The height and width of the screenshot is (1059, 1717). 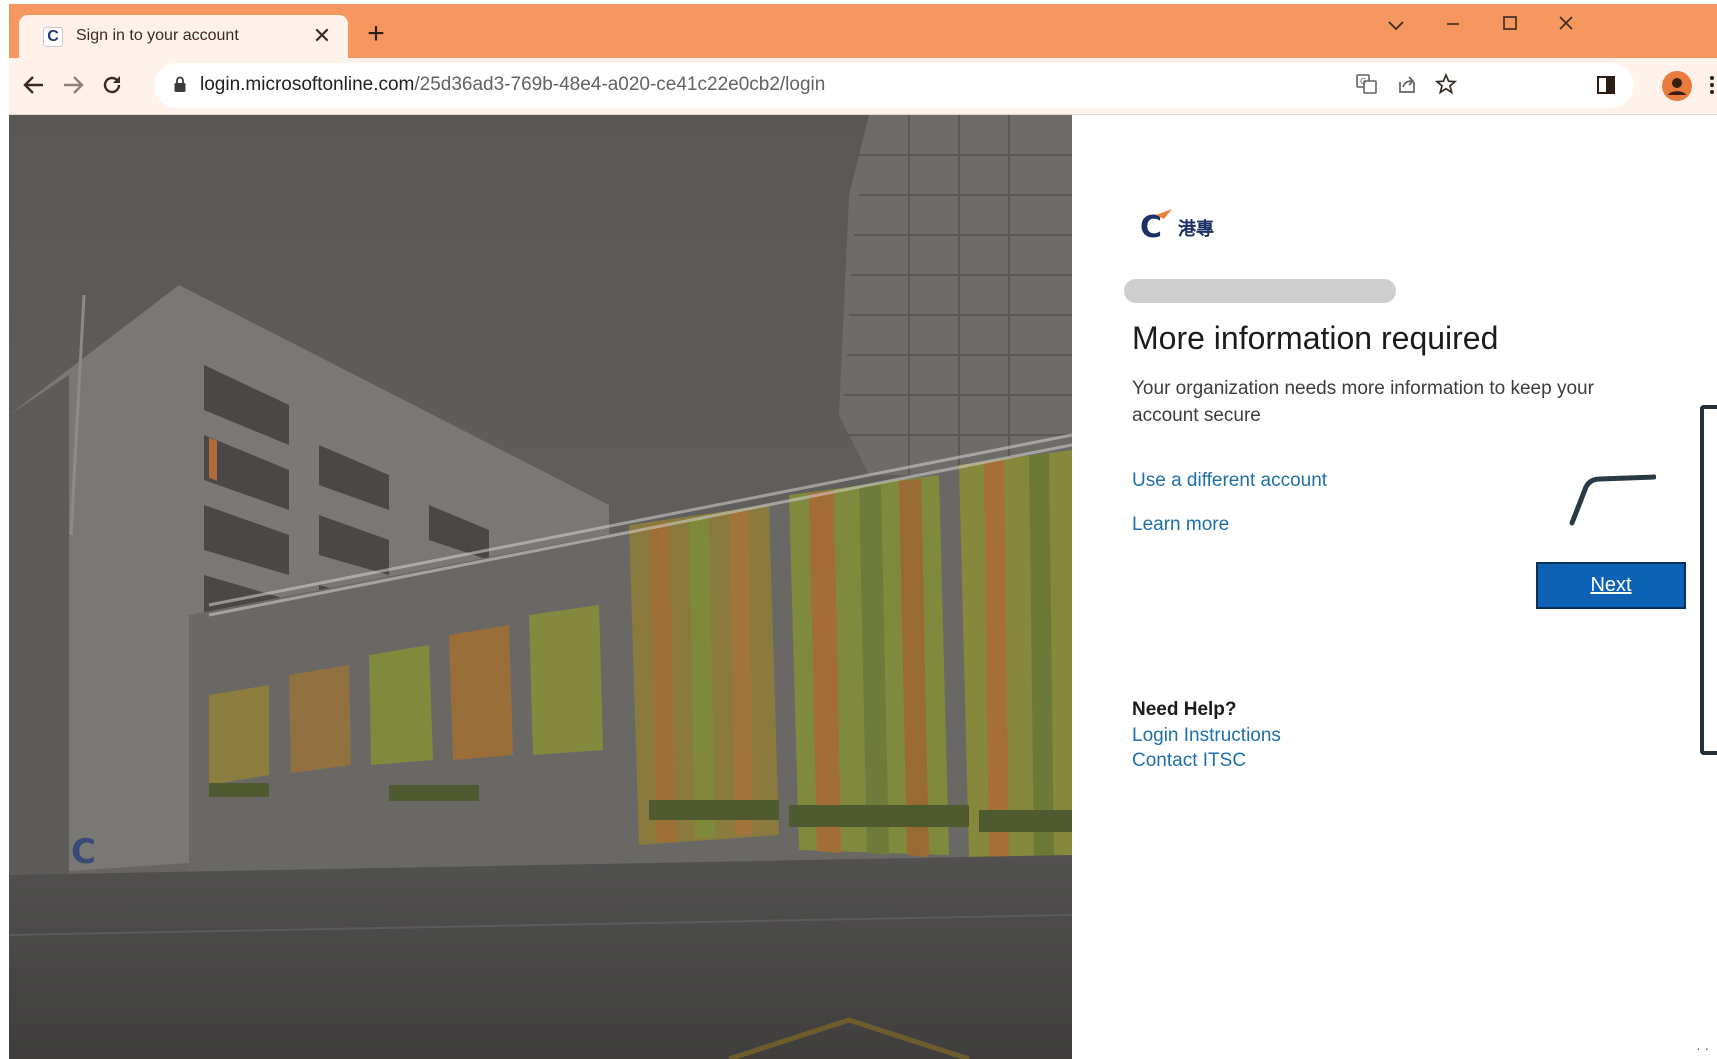 I want to click on annotation-bracket, so click(x=1708, y=580).